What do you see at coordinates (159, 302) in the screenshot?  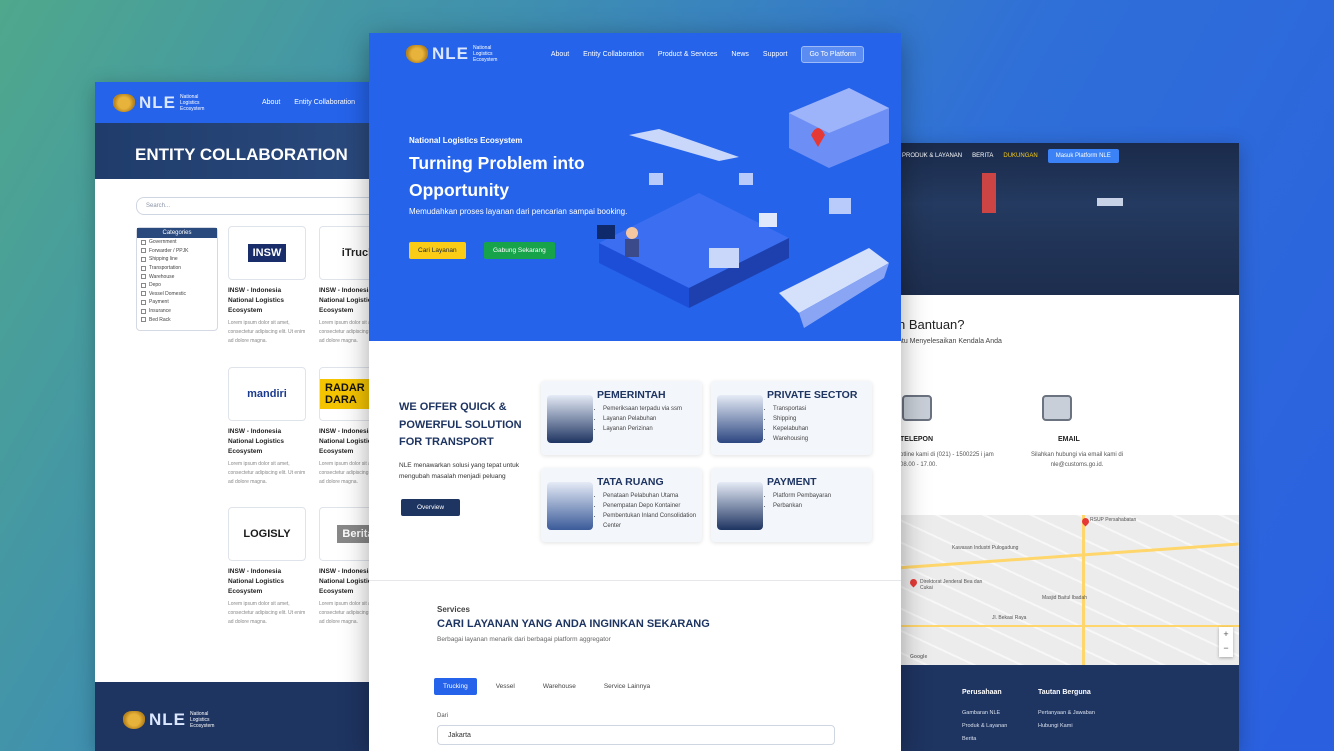 I see `category-label: Payment` at bounding box center [159, 302].